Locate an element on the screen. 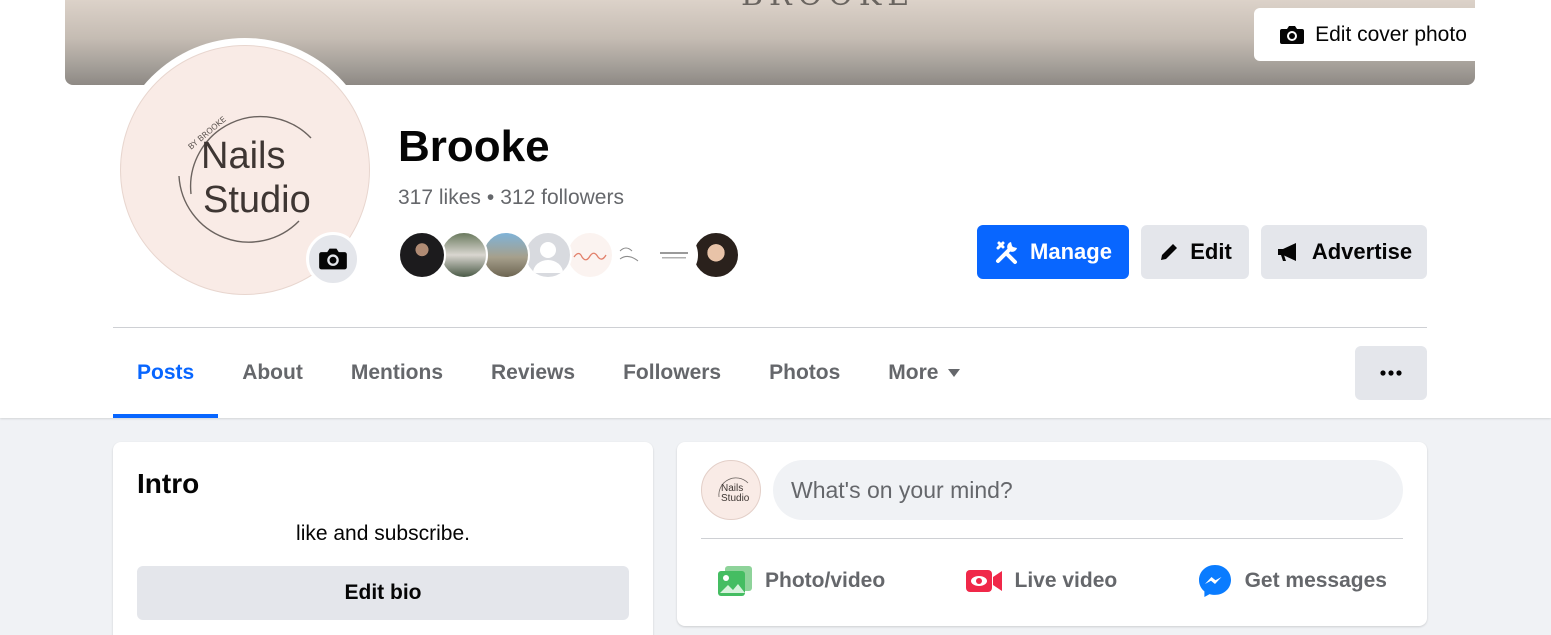  live-video-button: Live video is located at coordinates (1041, 581).